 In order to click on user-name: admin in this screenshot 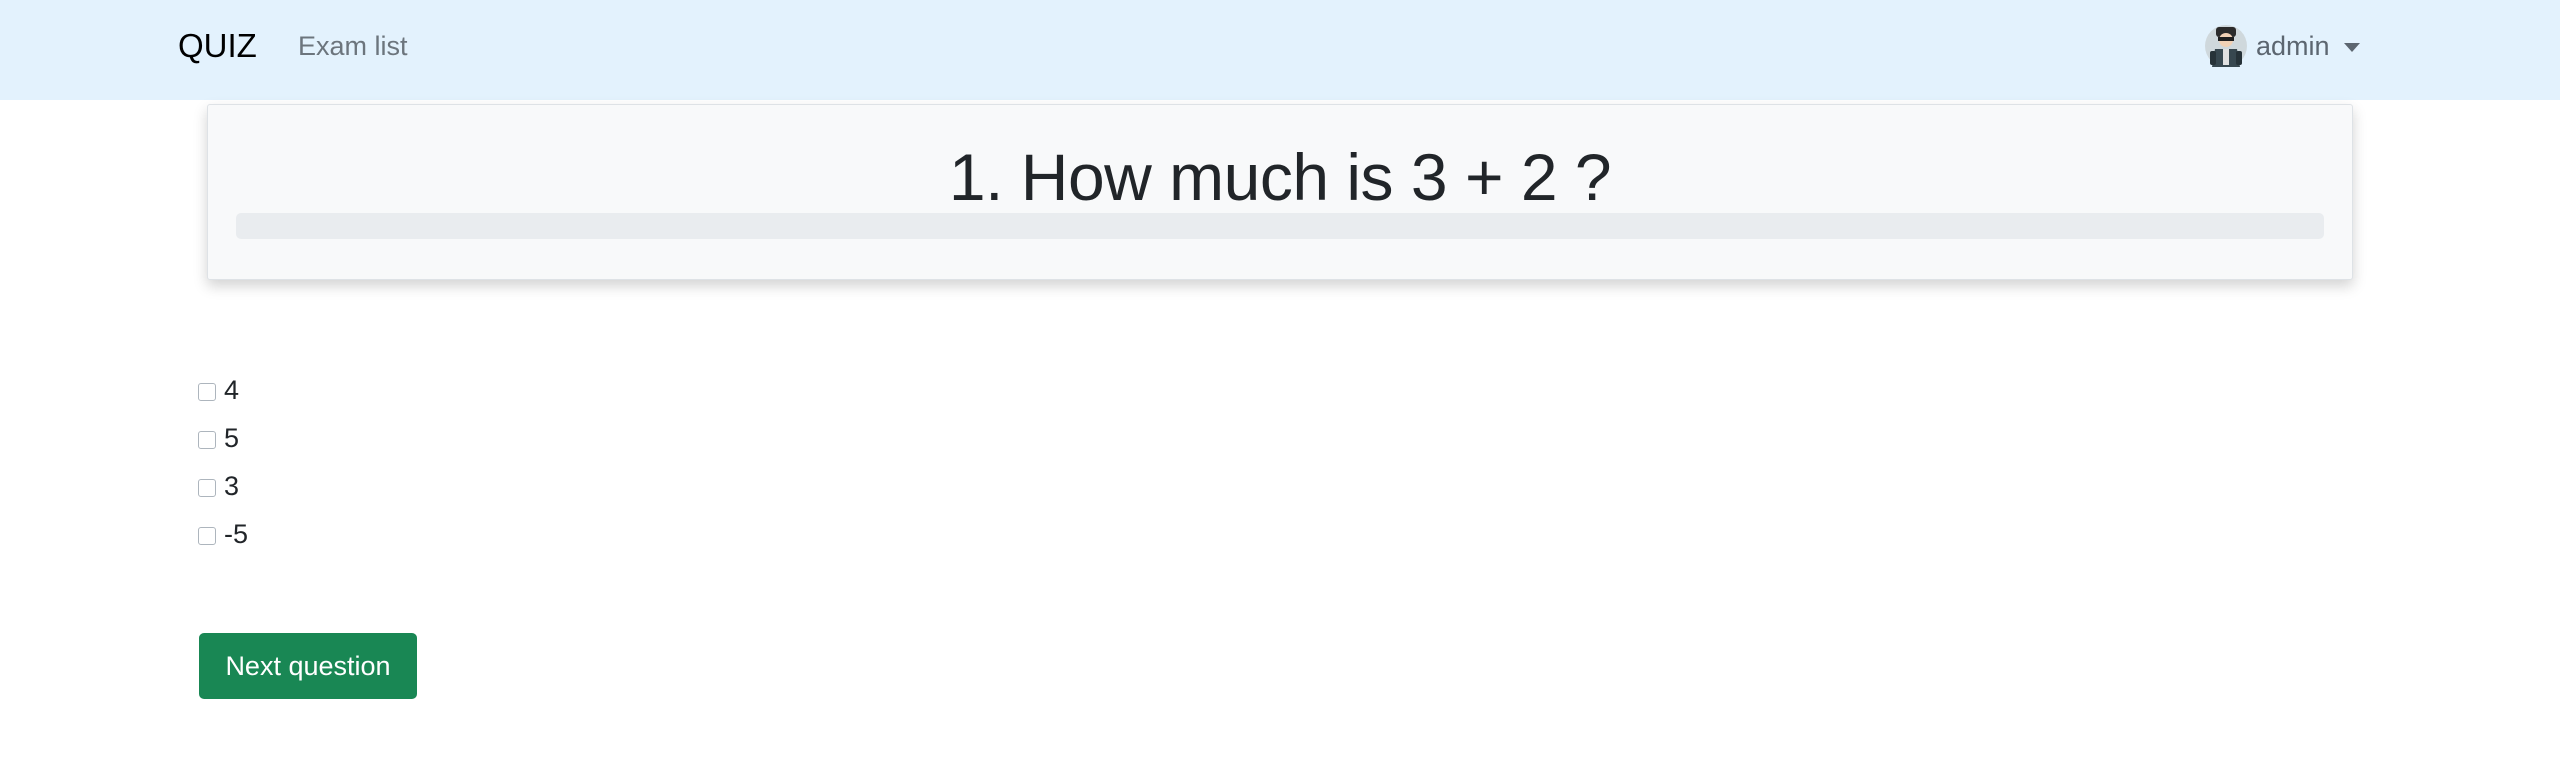, I will do `click(2293, 45)`.